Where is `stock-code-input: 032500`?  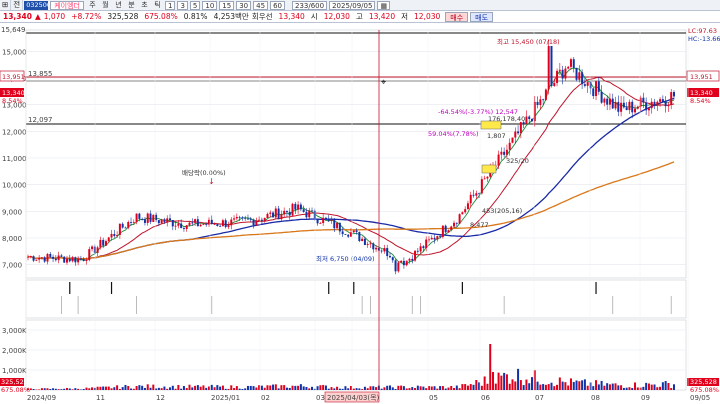
stock-code-input: 032500 is located at coordinates (37, 5).